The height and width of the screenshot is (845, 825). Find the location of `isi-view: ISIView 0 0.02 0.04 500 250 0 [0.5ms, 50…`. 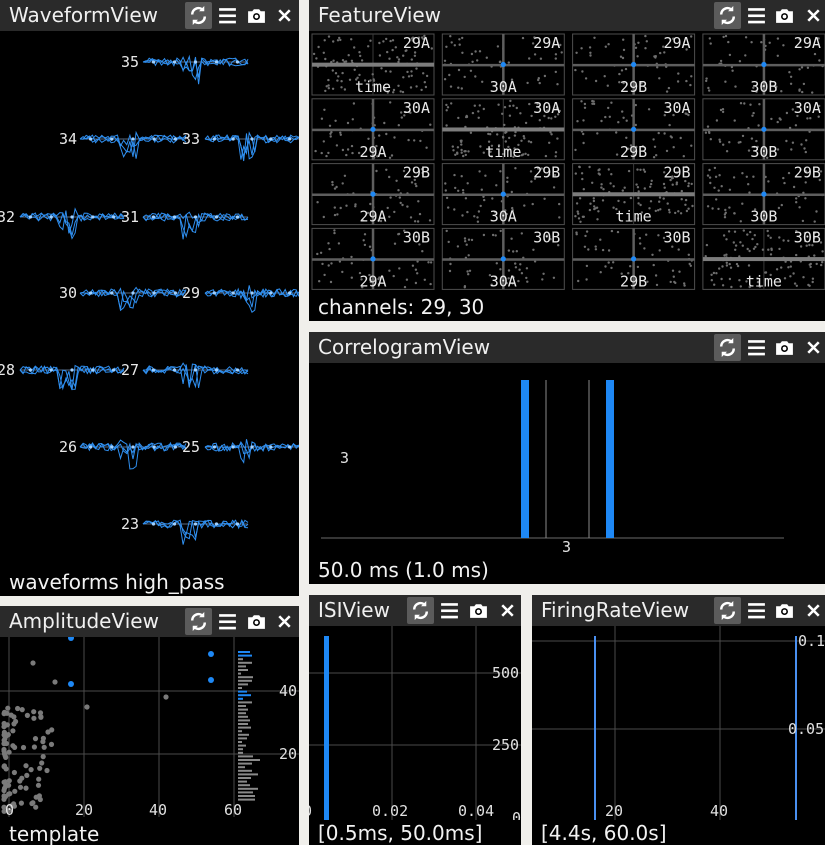

isi-view: ISIView 0 0.02 0.04 500 250 0 [0.5ms, 50… is located at coordinates (415, 720).